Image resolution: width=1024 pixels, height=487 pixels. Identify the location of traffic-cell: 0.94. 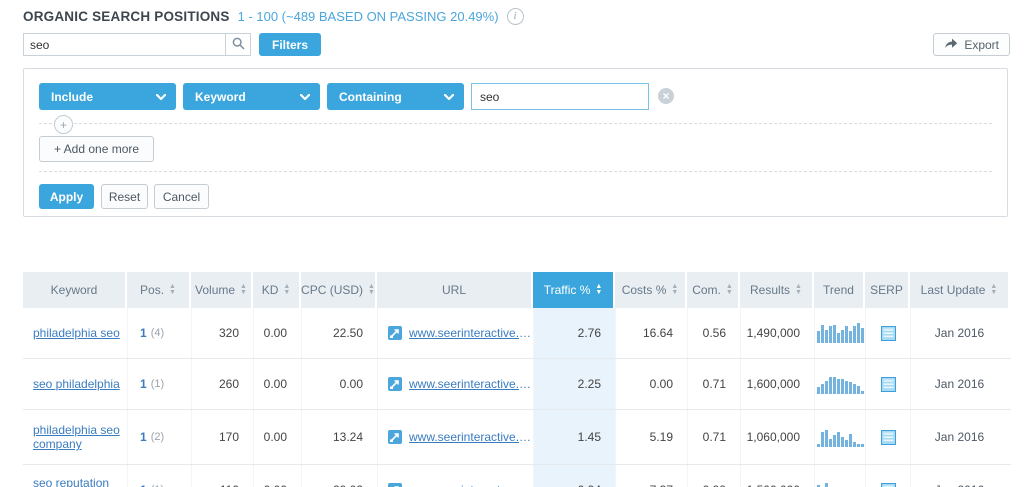
(574, 476).